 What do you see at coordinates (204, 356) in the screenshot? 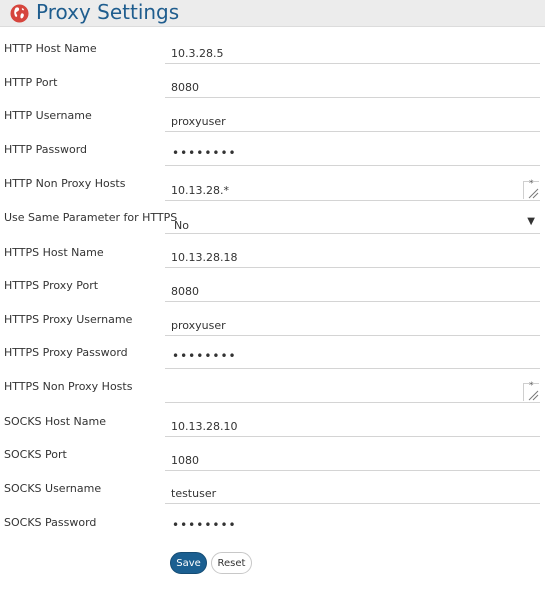
I see `https-password-value: ••••••••` at bounding box center [204, 356].